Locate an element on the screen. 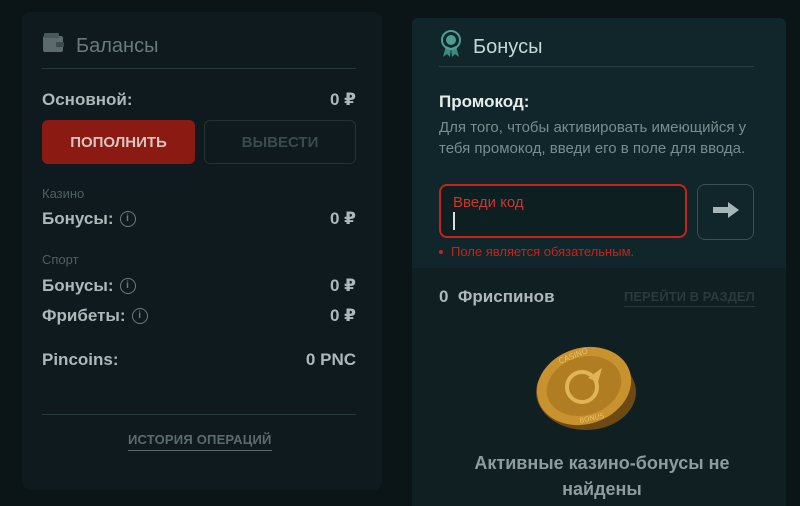  freebets-label: Фрибеты: is located at coordinates (84, 315).